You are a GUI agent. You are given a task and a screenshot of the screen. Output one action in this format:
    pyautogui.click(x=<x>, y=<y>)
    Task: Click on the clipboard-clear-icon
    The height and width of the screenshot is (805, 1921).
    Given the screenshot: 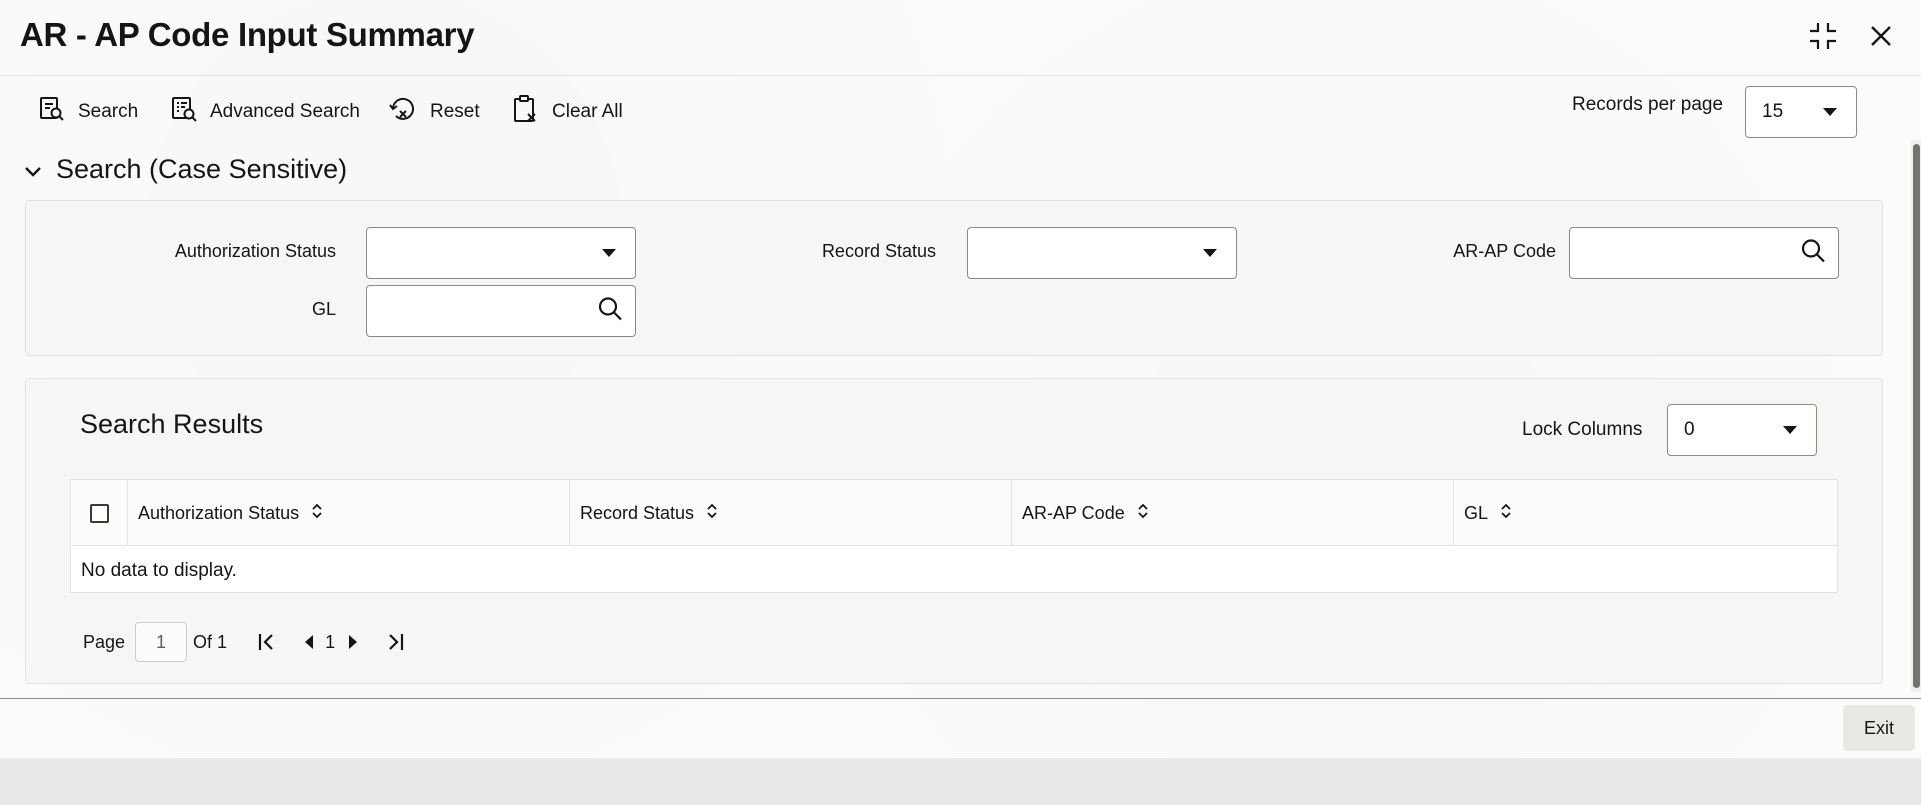 What is the action you would take?
    pyautogui.click(x=526, y=112)
    